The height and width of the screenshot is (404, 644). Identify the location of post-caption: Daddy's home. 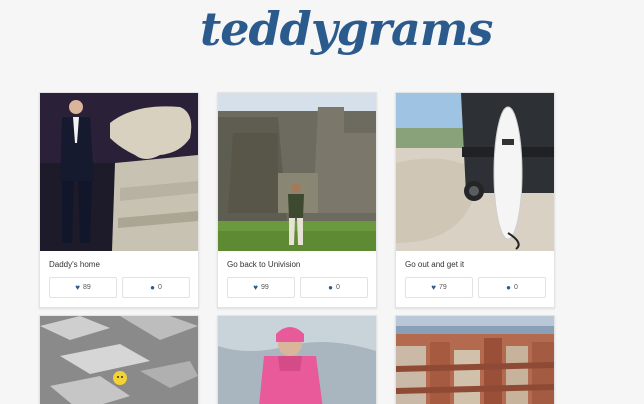
(74, 264).